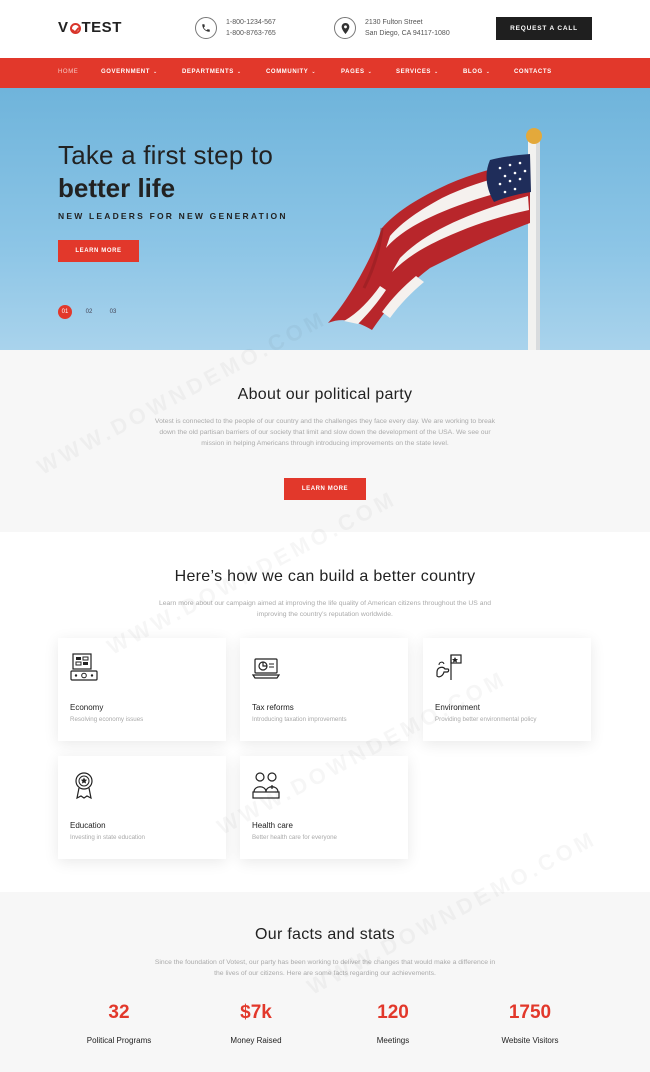 The width and height of the screenshot is (650, 1072). Describe the element at coordinates (89, 312) in the screenshot. I see `slide-indicator-2: 02` at that location.